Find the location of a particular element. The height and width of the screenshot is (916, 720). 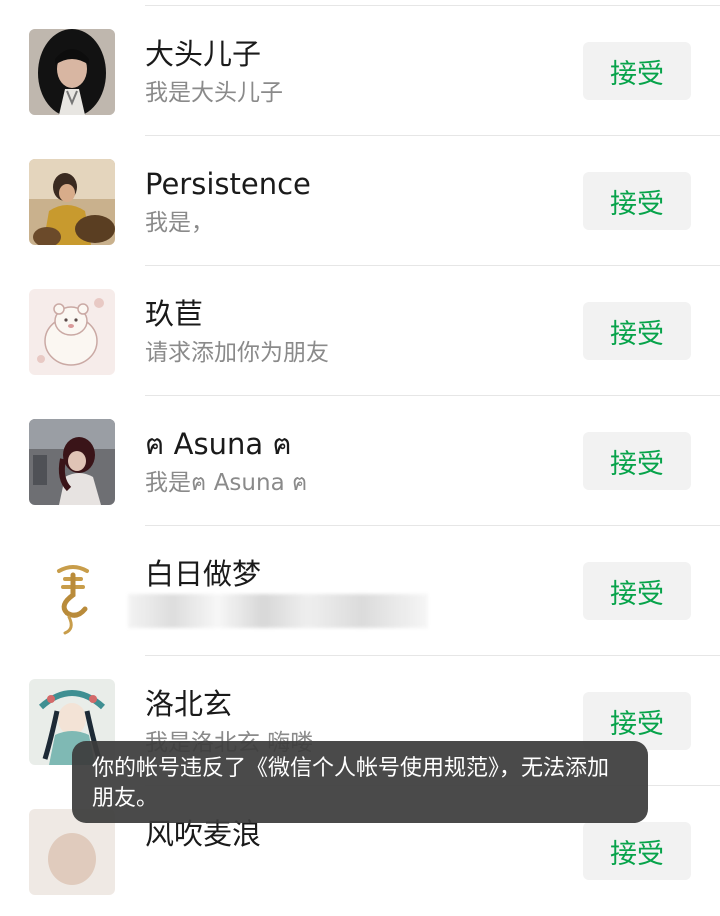

friend-request-row: 大头儿子 我是大头儿子 接受 is located at coordinates (360, 71).